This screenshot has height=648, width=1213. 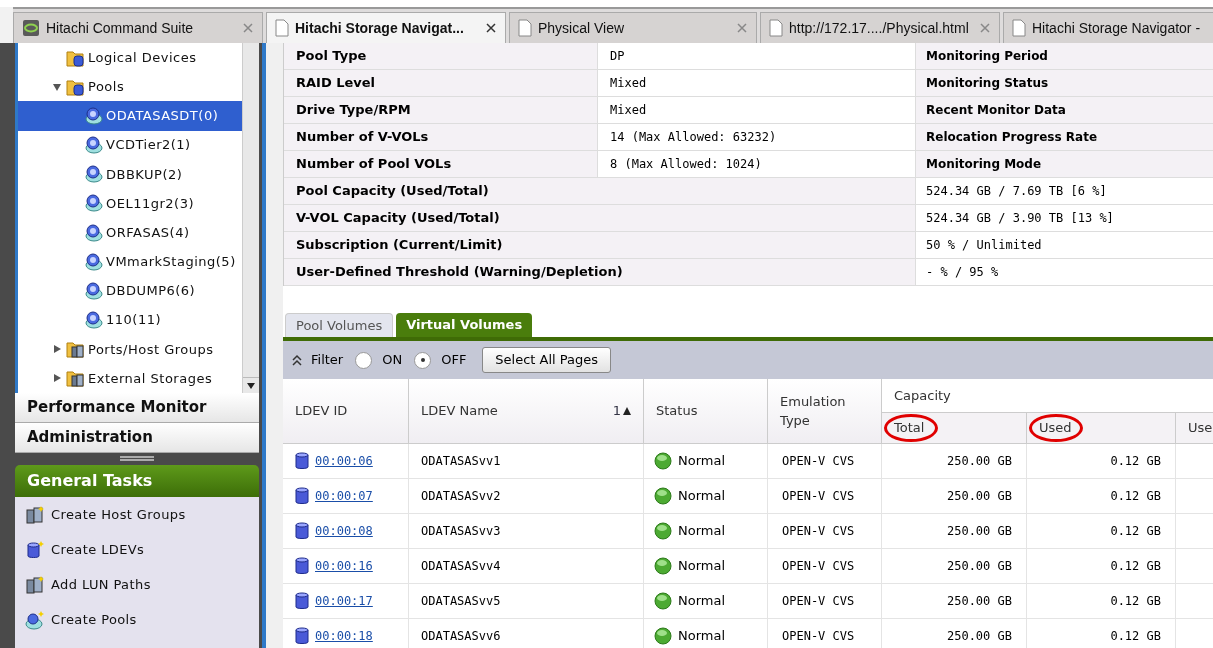 I want to click on tree-item: VCDTier2(1), so click(x=130, y=145).